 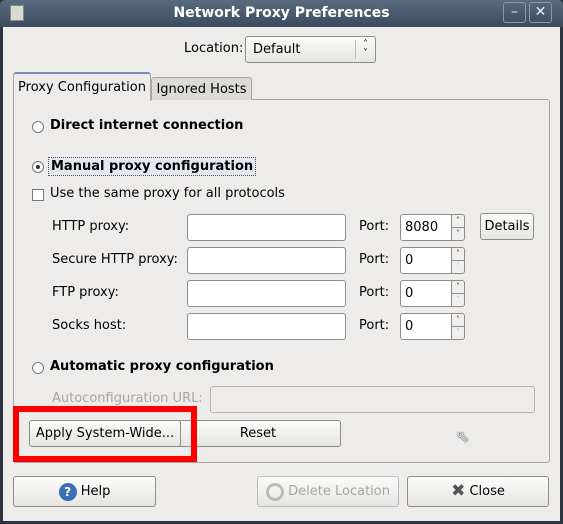 What do you see at coordinates (67, 491) in the screenshot?
I see `help-icon: ?` at bounding box center [67, 491].